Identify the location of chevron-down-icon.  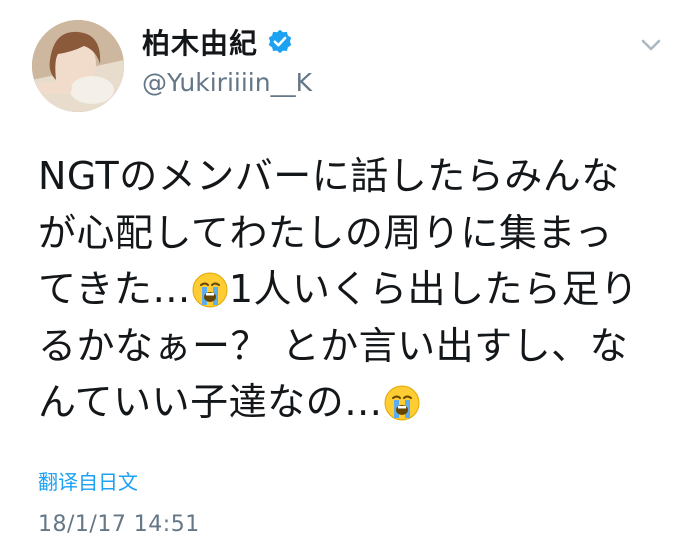
(651, 45).